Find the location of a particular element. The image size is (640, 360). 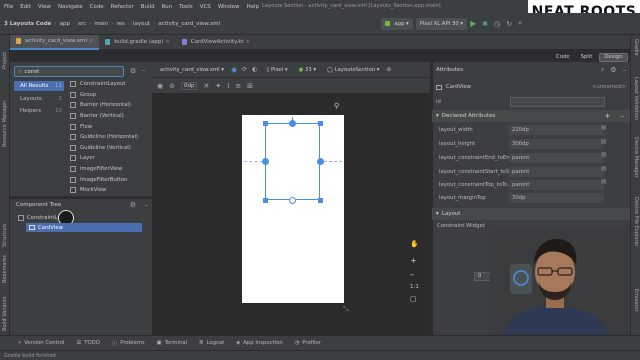

run-config-select: app ▾ is located at coordinates (397, 23).